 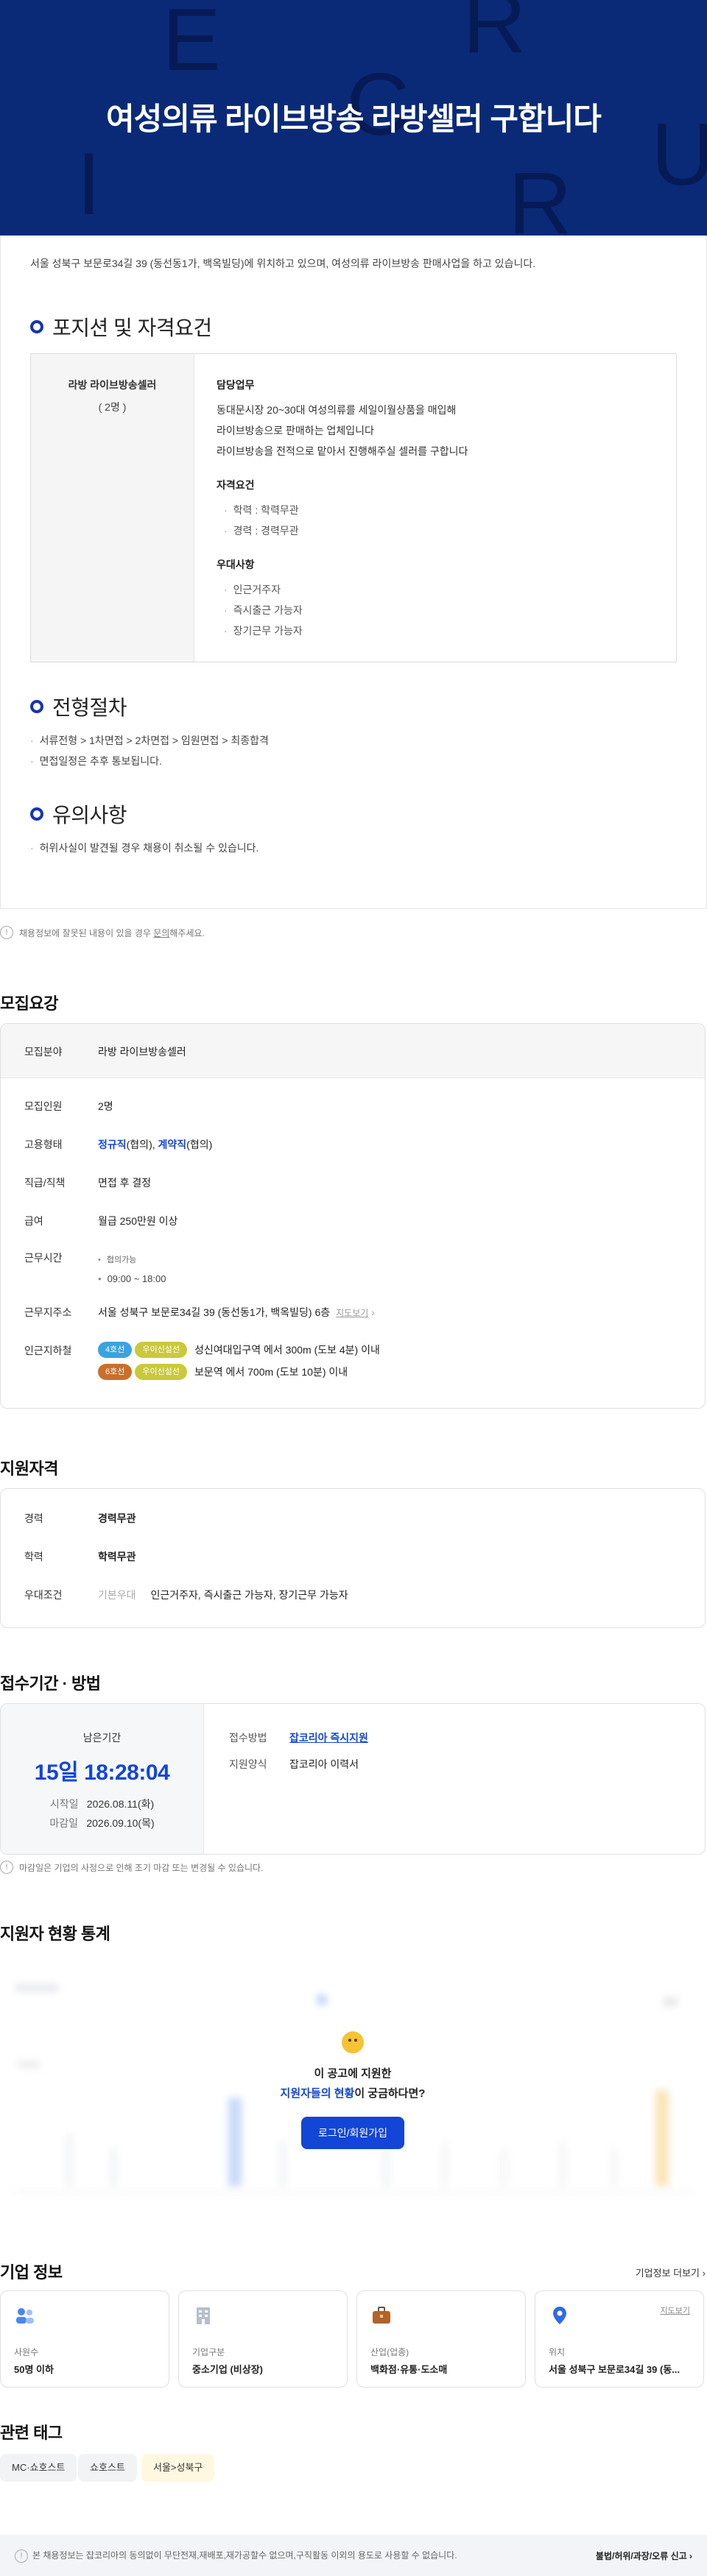 I want to click on banner-title: 여성의류 라이브방송 라방셀러 구합니다, so click(x=354, y=119).